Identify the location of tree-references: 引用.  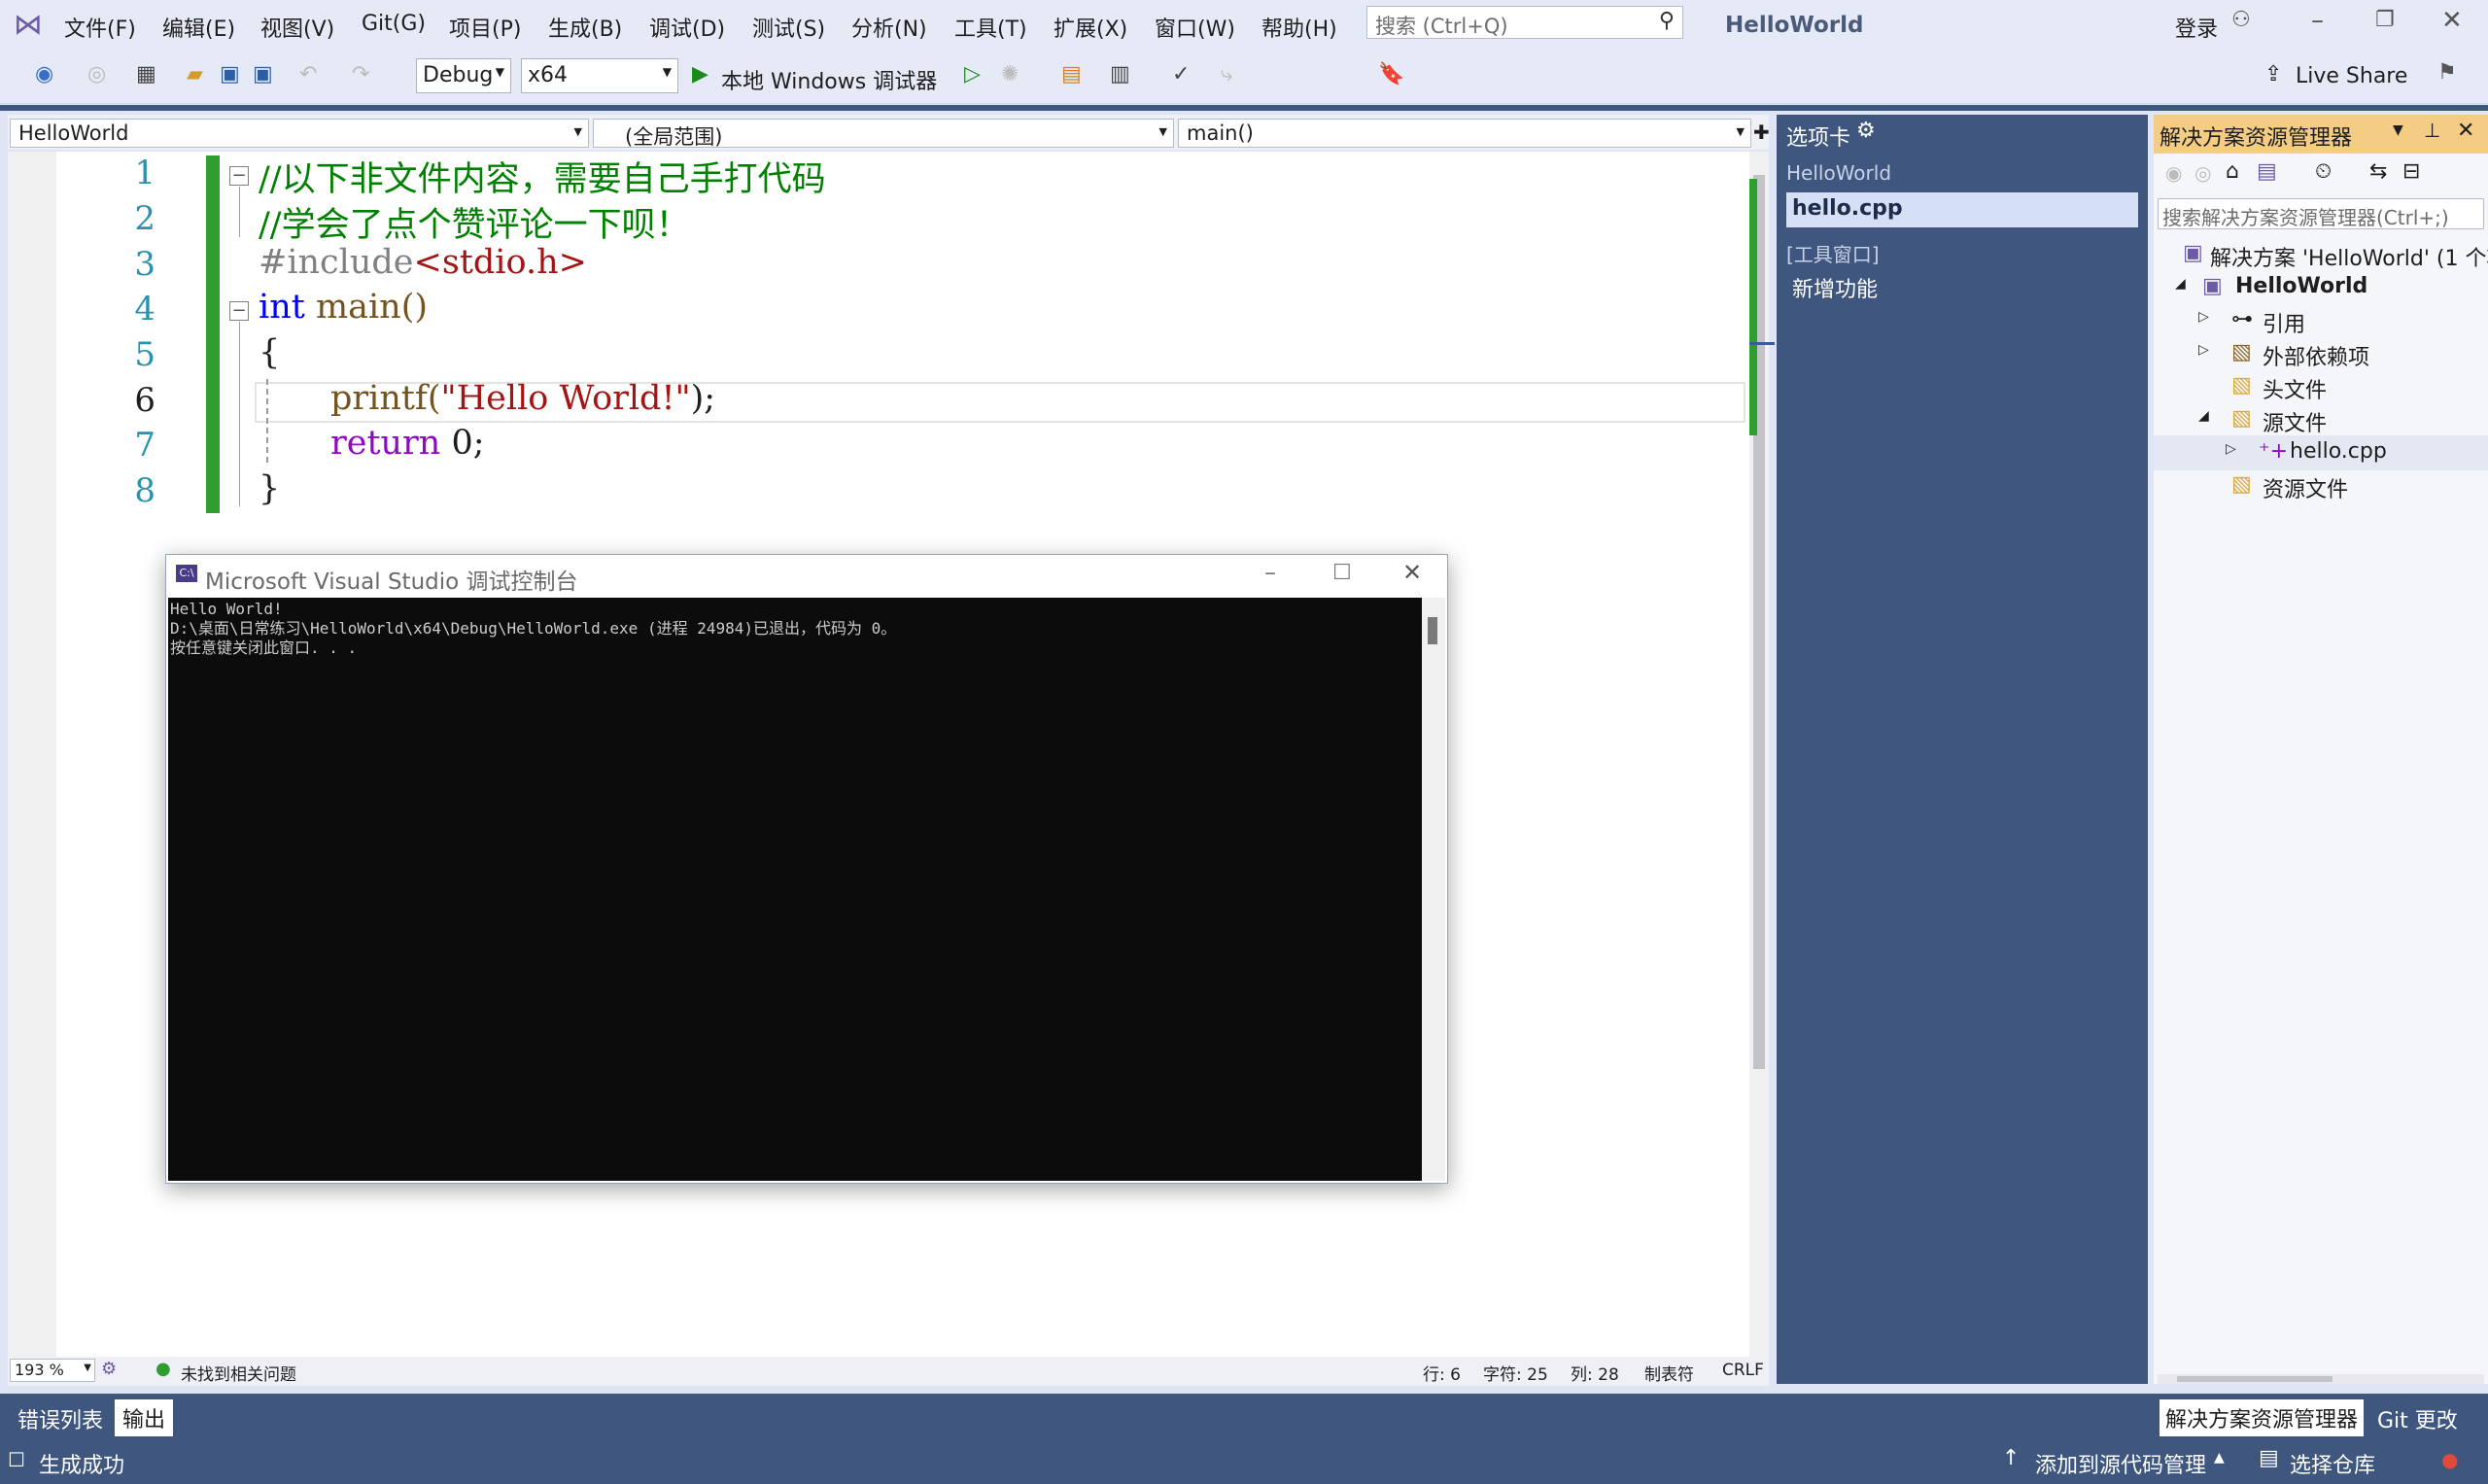
(2284, 322).